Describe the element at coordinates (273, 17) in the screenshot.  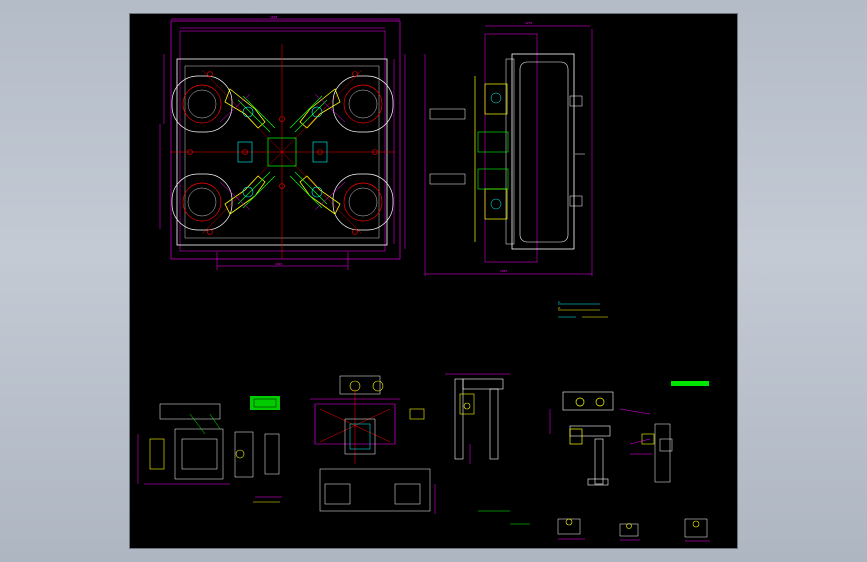
I see `dim-text-top: 1430` at that location.